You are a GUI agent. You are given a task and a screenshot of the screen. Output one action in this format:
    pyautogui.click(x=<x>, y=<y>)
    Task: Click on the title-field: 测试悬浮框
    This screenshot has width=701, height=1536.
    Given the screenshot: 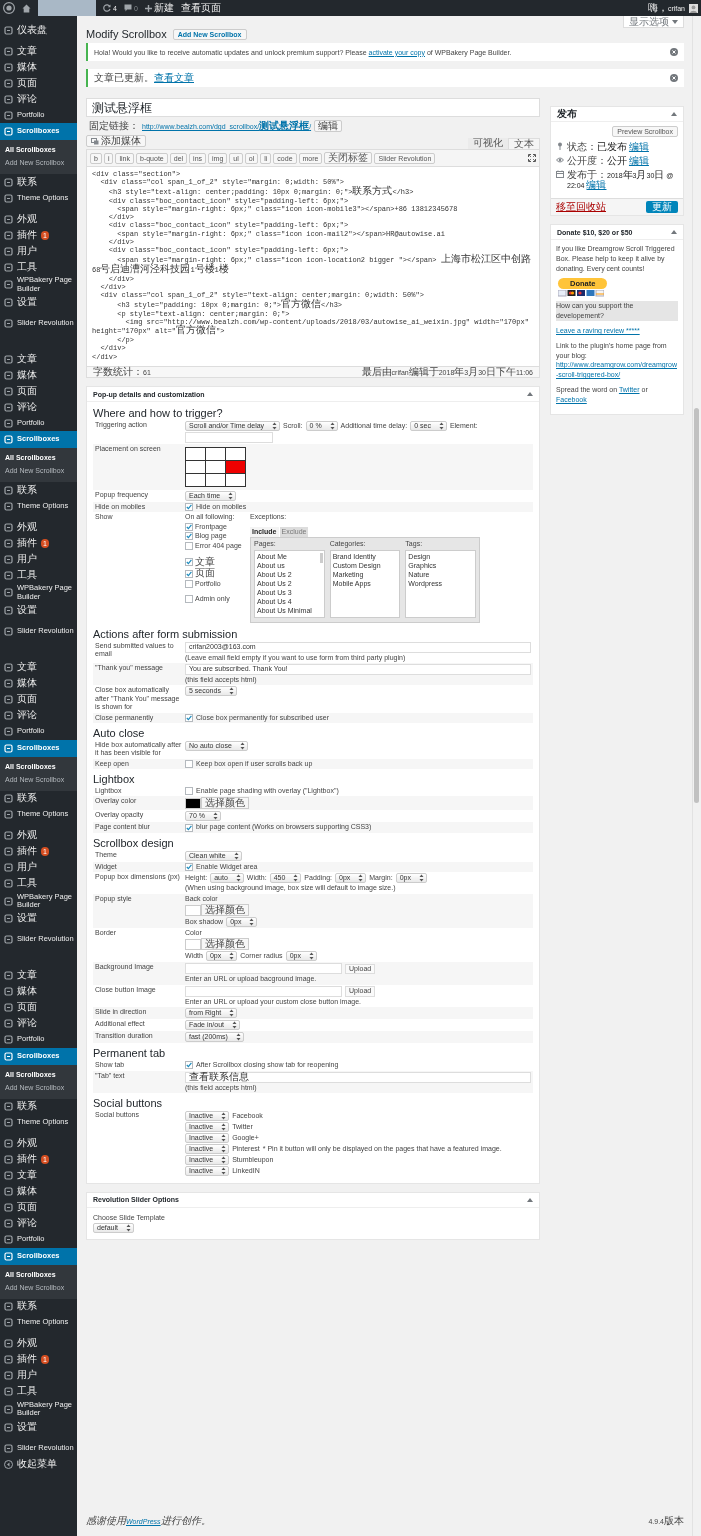 What is the action you would take?
    pyautogui.click(x=313, y=107)
    